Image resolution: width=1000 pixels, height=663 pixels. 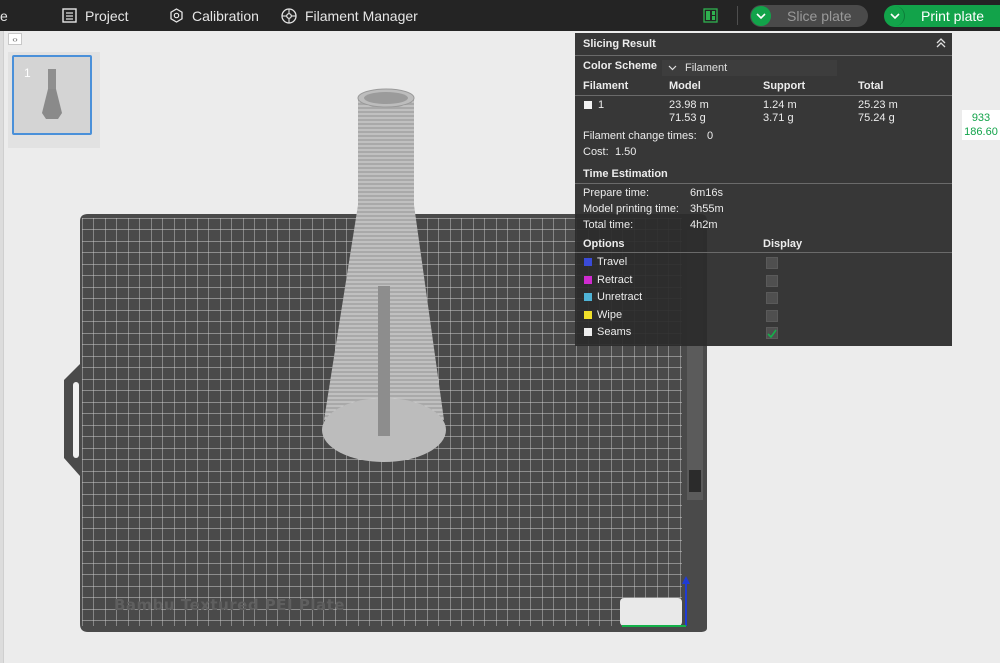 I want to click on checkmark-icon, so click(x=772, y=333).